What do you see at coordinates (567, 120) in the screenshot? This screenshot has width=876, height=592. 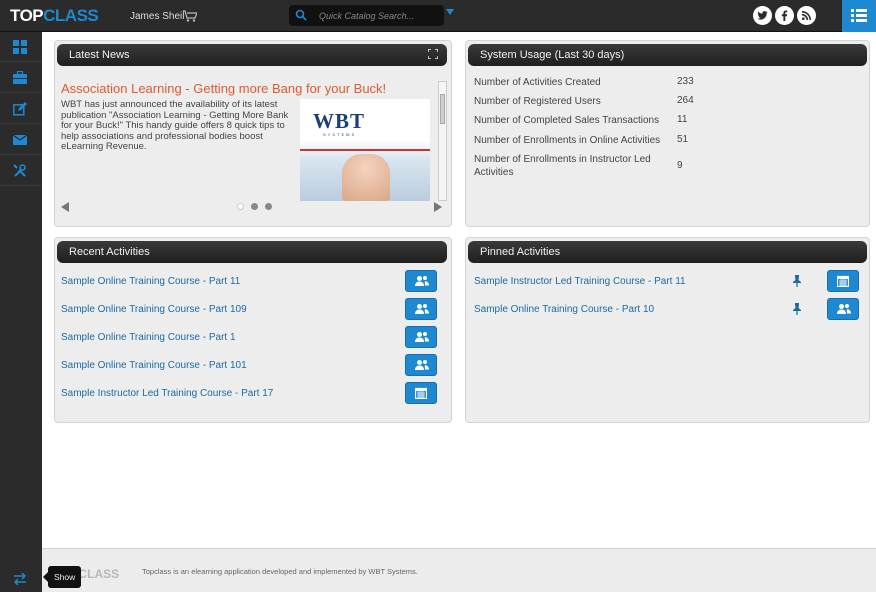 I see `stat-label: Number of Completed Sales Transactions` at bounding box center [567, 120].